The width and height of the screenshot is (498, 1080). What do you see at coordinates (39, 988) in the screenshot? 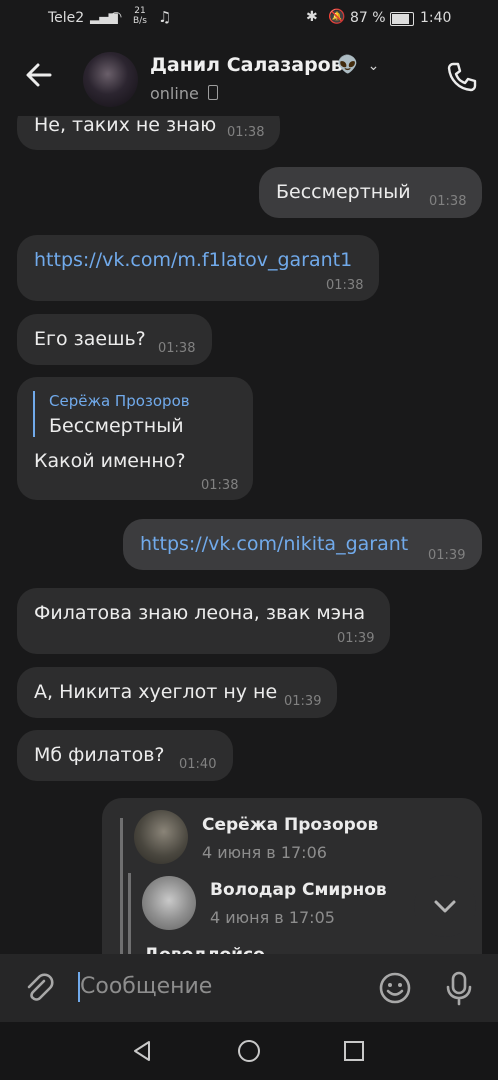
I see `attach-icon` at bounding box center [39, 988].